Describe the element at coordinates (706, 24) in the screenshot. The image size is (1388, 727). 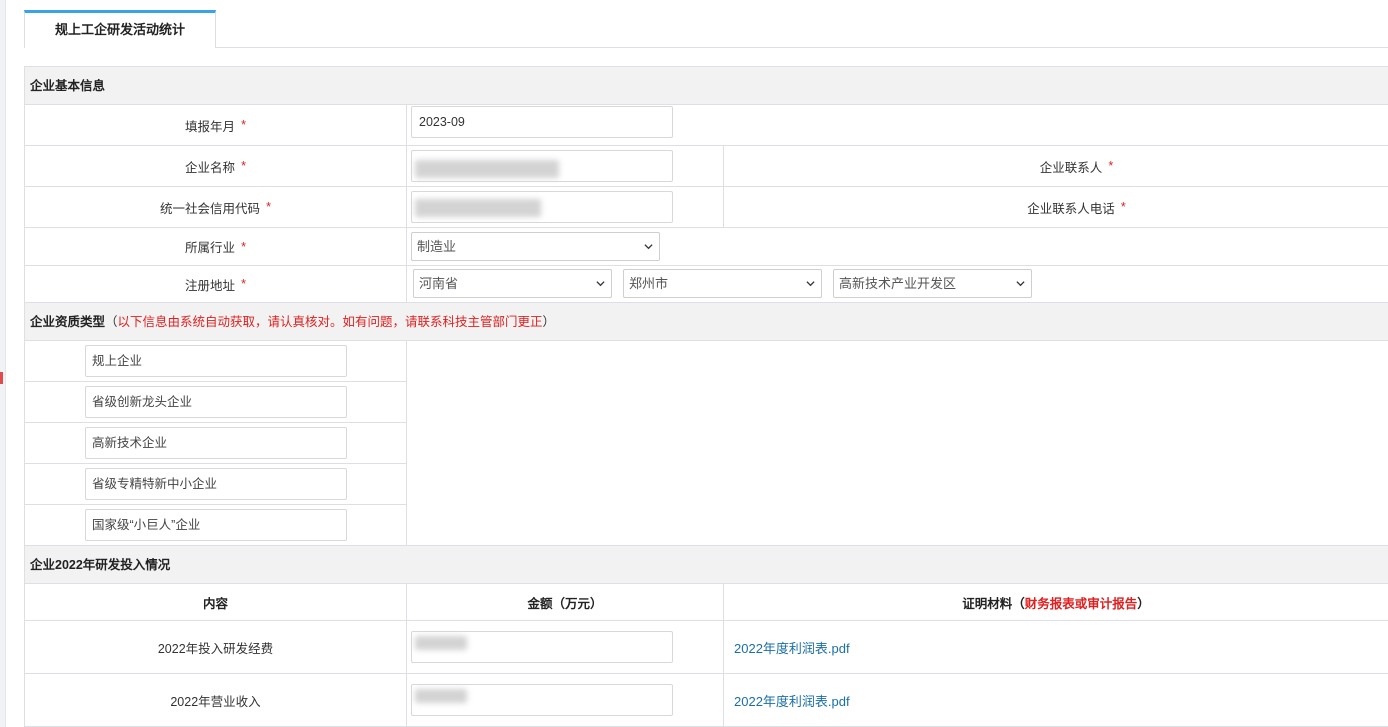
I see `tab-bar: 规上工企研发活动统计` at that location.